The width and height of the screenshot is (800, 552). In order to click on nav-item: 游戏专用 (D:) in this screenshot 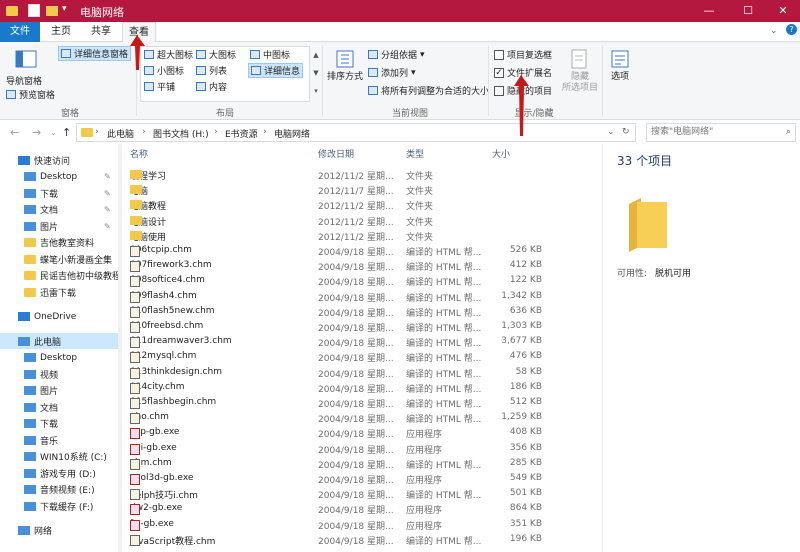, I will do `click(59, 473)`.